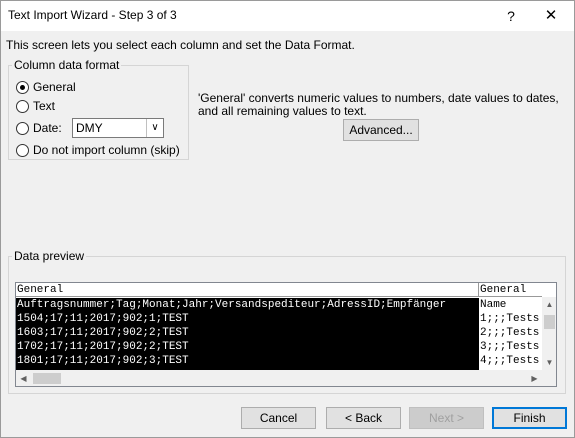 The height and width of the screenshot is (438, 575). Describe the element at coordinates (22, 87) in the screenshot. I see `radio-general` at that location.